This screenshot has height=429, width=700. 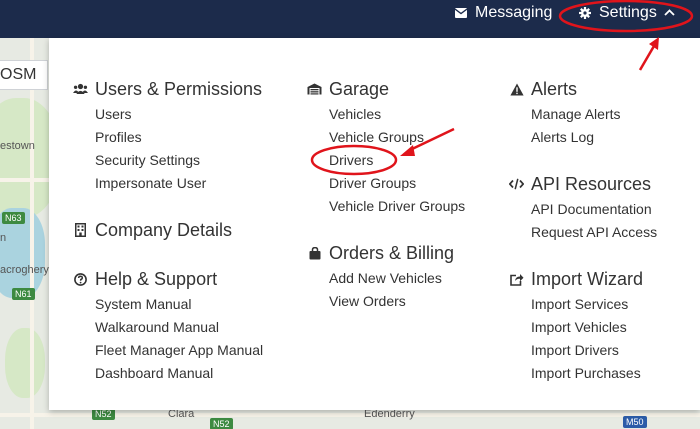 I want to click on settings-nav-link: Settings, so click(x=626, y=13).